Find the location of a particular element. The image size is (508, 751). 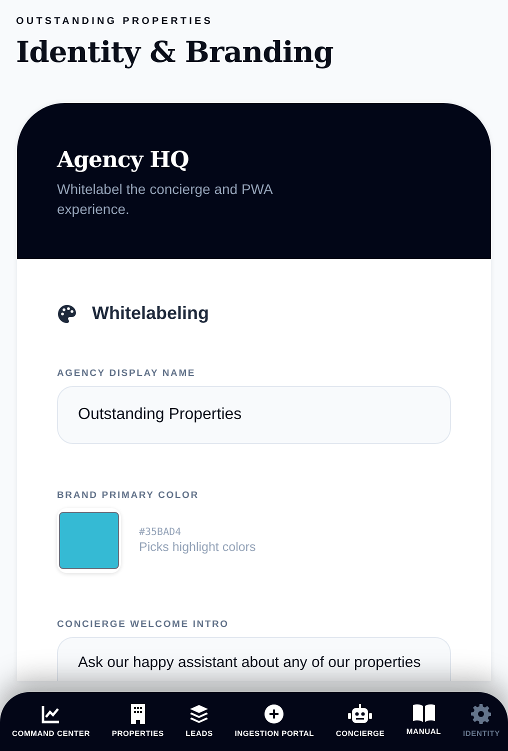

palette-icon is located at coordinates (67, 314).